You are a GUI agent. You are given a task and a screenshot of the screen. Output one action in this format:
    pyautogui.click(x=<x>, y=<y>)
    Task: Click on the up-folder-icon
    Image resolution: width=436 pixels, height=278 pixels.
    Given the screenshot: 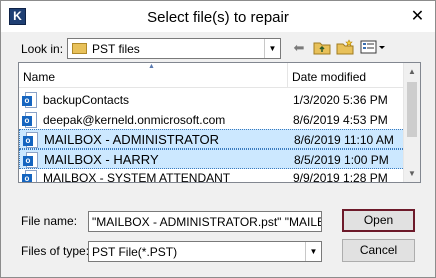 What is the action you would take?
    pyautogui.click(x=322, y=48)
    